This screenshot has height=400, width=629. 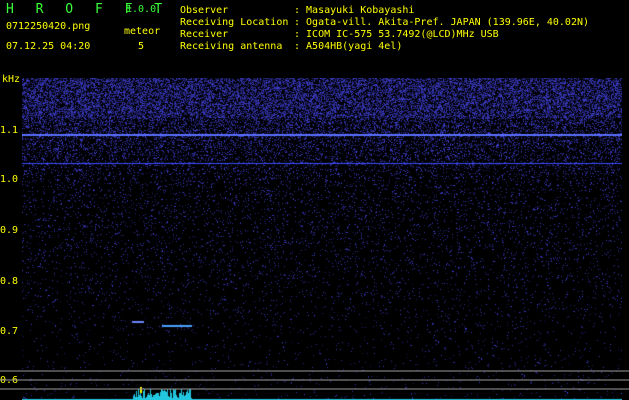 I want to click on overlay-lines, so click(x=314, y=380).